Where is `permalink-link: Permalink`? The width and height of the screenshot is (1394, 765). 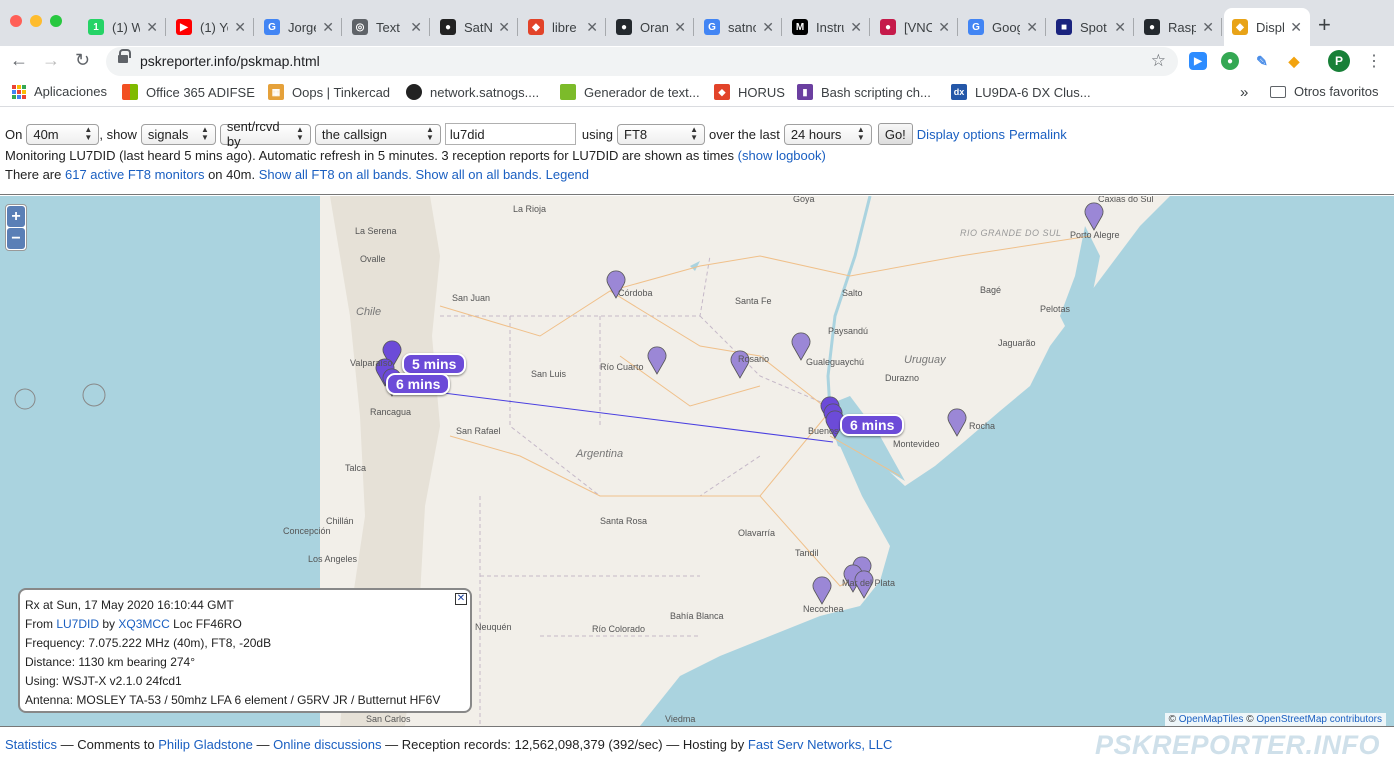
permalink-link: Permalink is located at coordinates (1038, 134).